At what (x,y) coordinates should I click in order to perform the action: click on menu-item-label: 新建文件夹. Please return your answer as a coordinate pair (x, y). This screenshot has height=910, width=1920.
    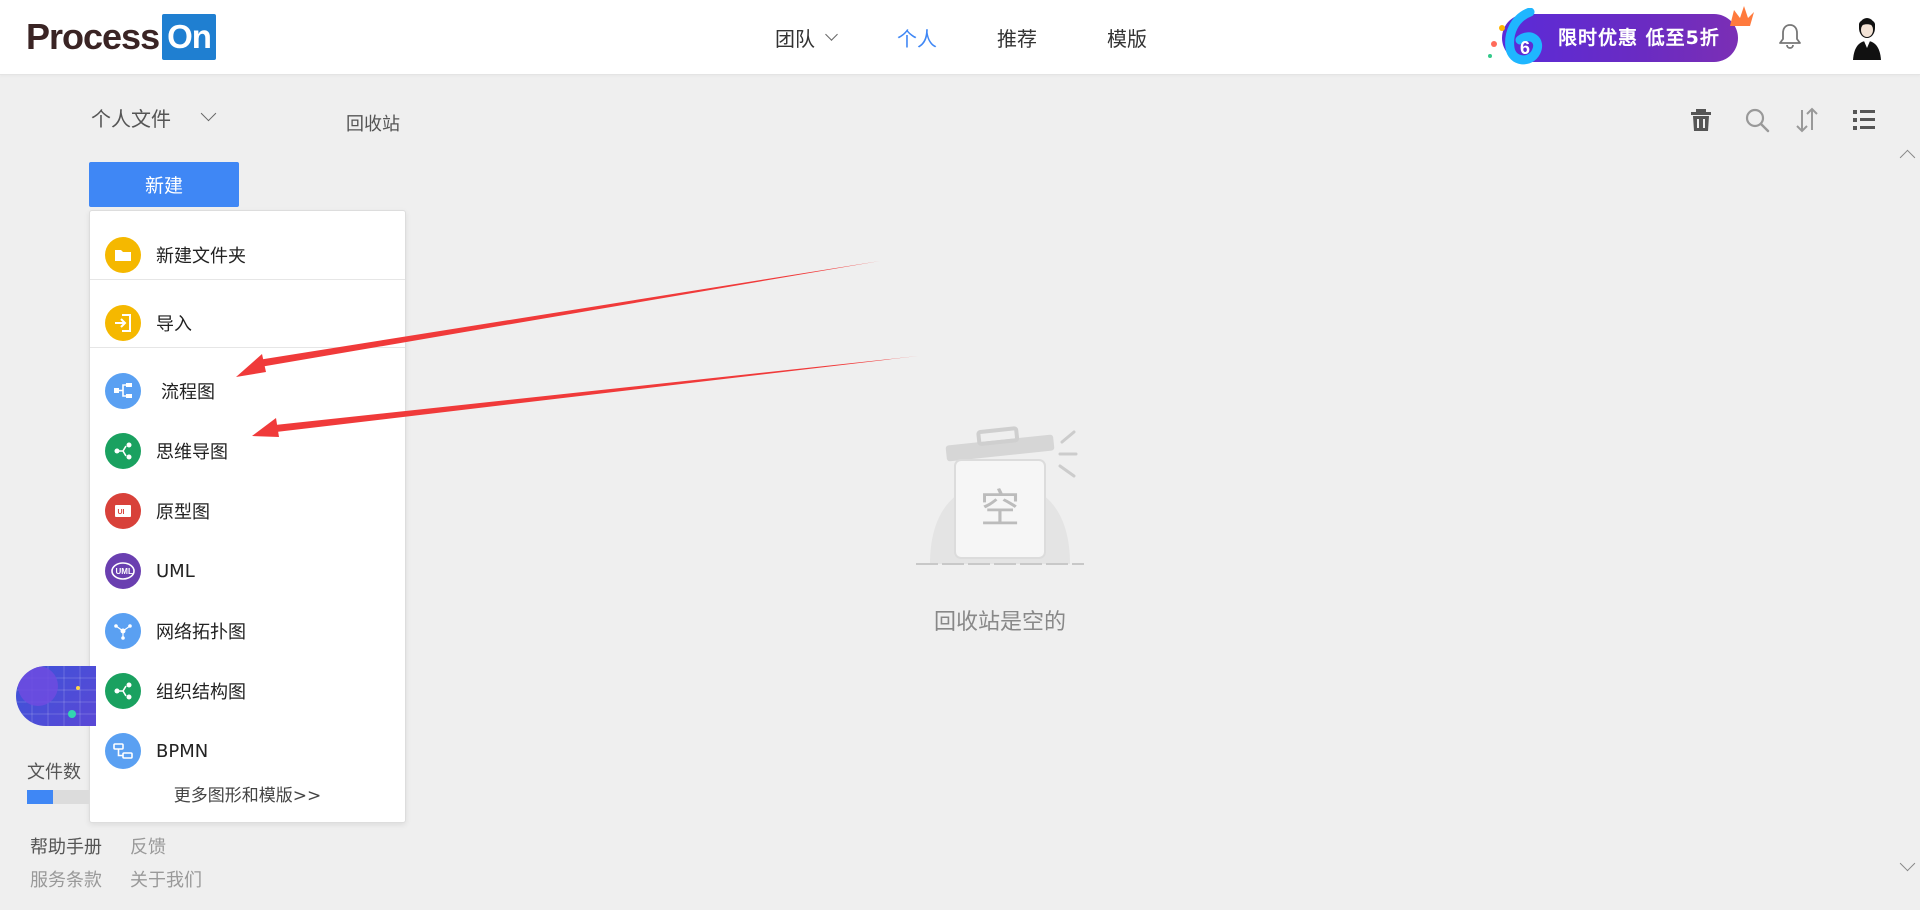
    Looking at the image, I should click on (201, 256).